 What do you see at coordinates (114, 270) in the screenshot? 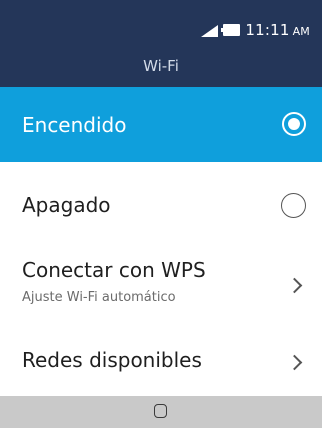
I see `menu-item-wps-label: Conectar con WPS` at bounding box center [114, 270].